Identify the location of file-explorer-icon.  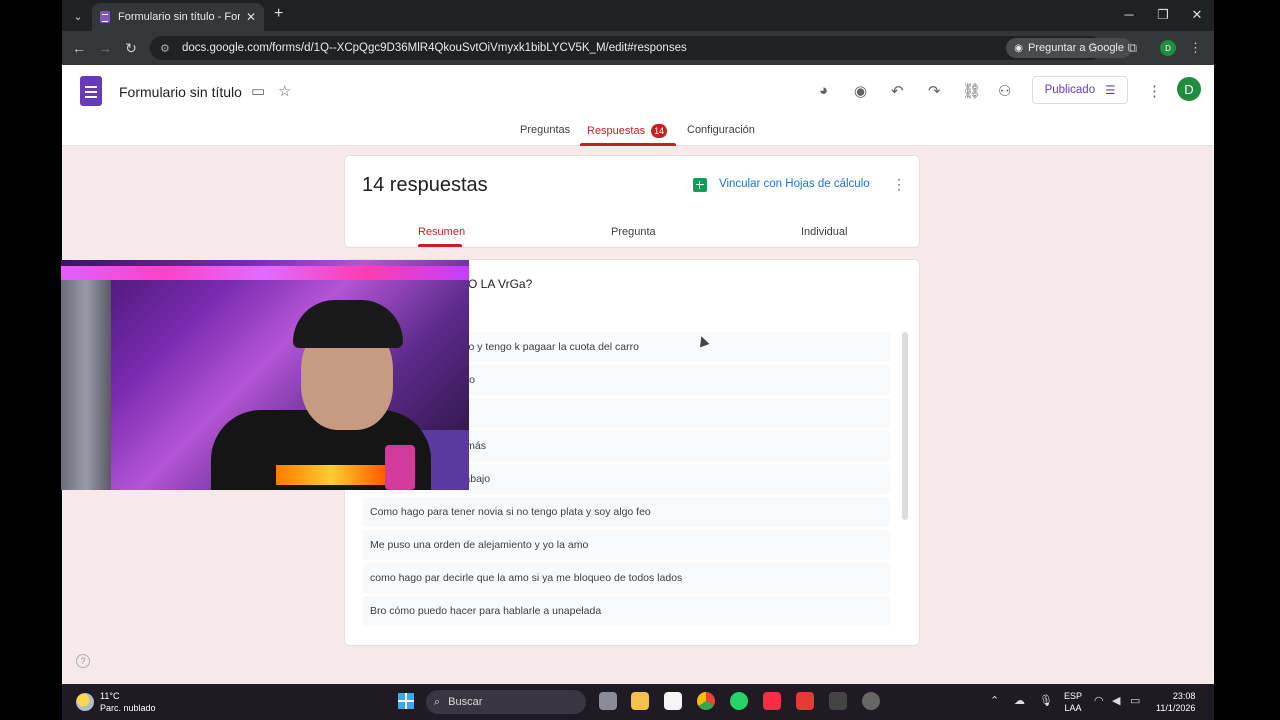
(640, 701).